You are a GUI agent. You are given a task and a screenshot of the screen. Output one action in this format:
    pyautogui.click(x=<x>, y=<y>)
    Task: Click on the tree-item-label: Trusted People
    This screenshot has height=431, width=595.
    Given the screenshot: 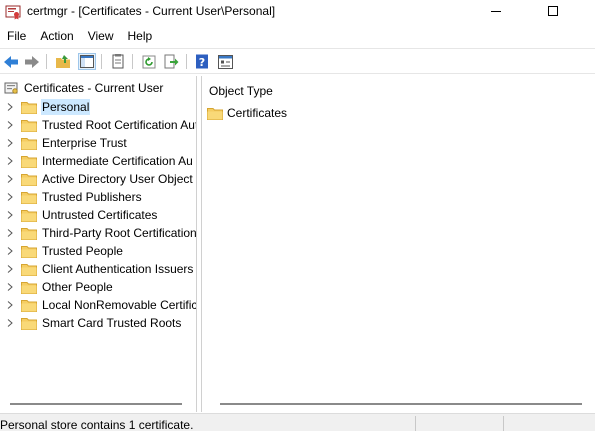 What is the action you would take?
    pyautogui.click(x=82, y=251)
    